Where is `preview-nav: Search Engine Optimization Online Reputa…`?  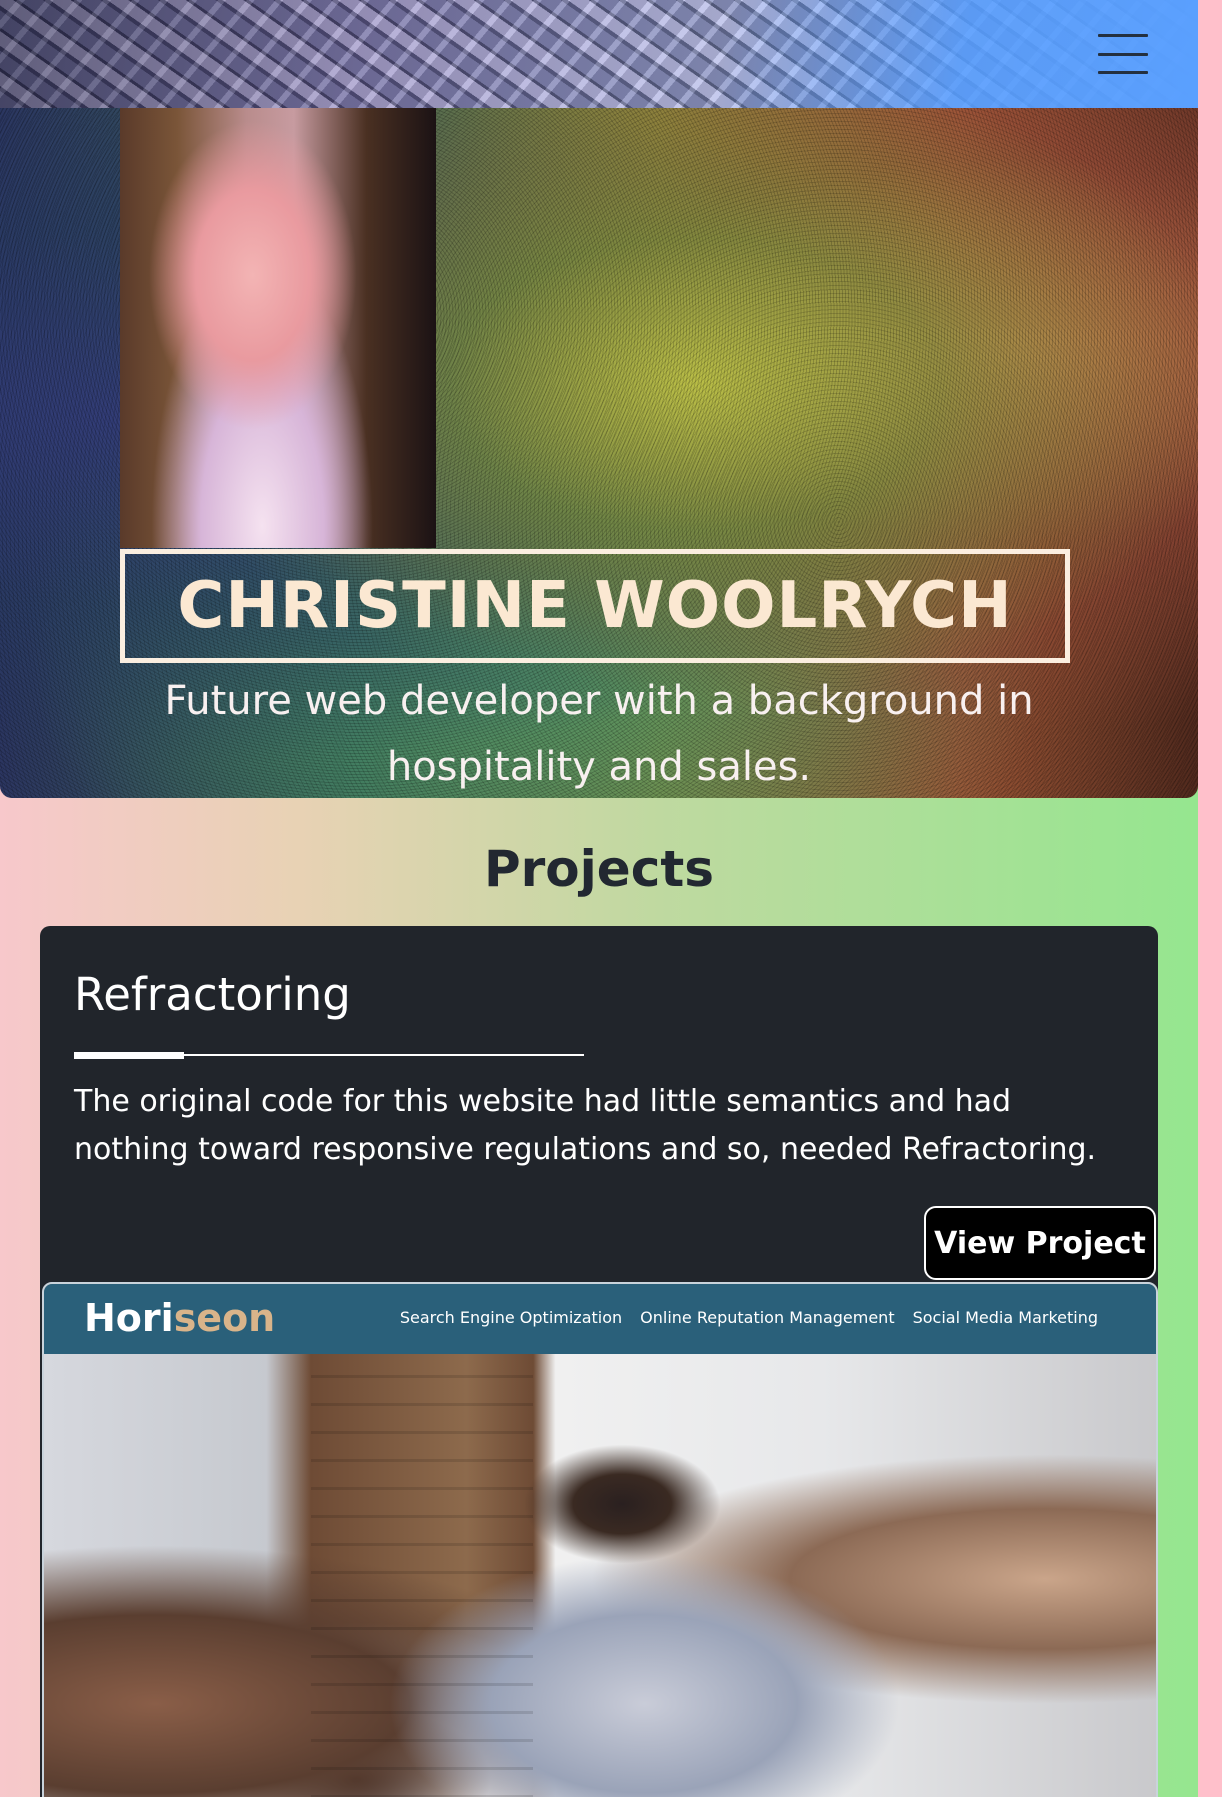
preview-nav: Search Engine Optimization Online Reputa… is located at coordinates (749, 1317).